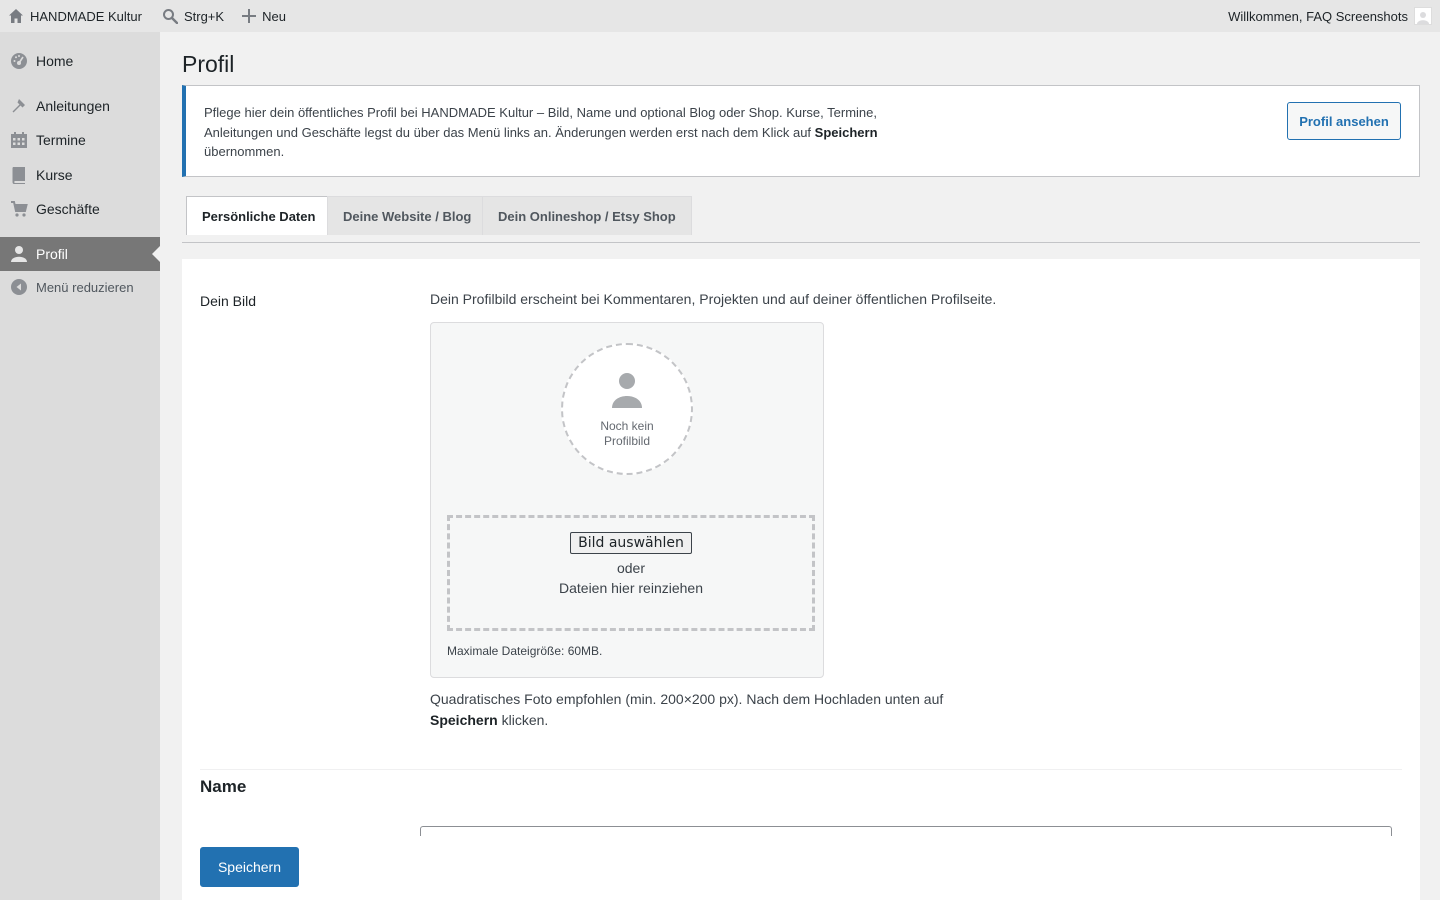  Describe the element at coordinates (228, 301) in the screenshot. I see `picture-field-label: Dein Bild` at that location.